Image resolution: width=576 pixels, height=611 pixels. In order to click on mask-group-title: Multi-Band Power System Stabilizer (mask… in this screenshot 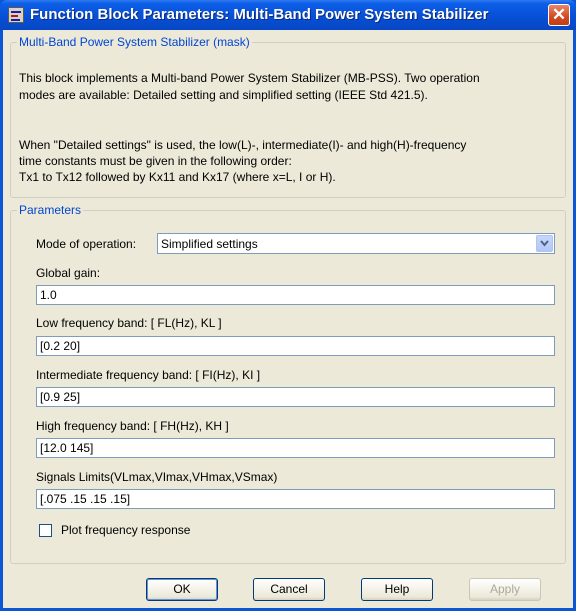, I will do `click(134, 42)`.